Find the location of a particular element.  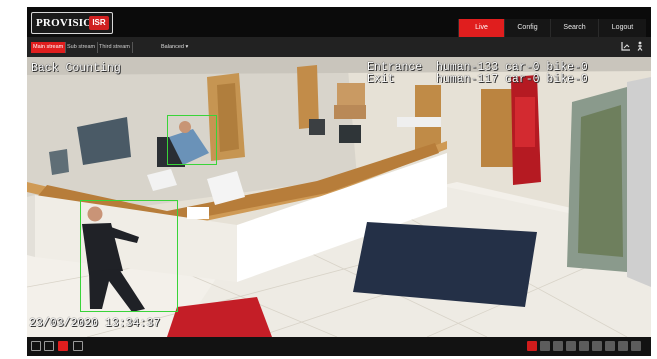

logout-button: Logout is located at coordinates (622, 28).